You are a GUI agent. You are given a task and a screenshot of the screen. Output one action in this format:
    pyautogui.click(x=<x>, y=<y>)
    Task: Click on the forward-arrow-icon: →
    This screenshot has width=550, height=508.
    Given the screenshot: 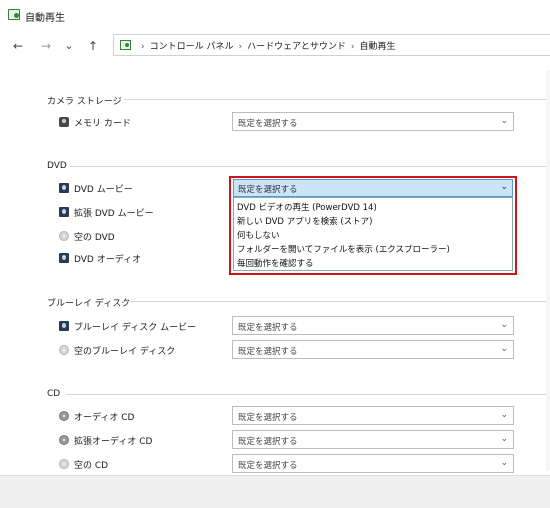 What is the action you would take?
    pyautogui.click(x=46, y=46)
    